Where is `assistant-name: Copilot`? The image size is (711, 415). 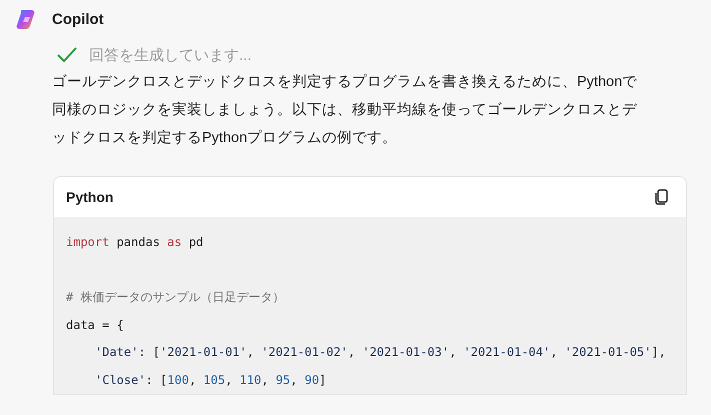
assistant-name: Copilot is located at coordinates (78, 19).